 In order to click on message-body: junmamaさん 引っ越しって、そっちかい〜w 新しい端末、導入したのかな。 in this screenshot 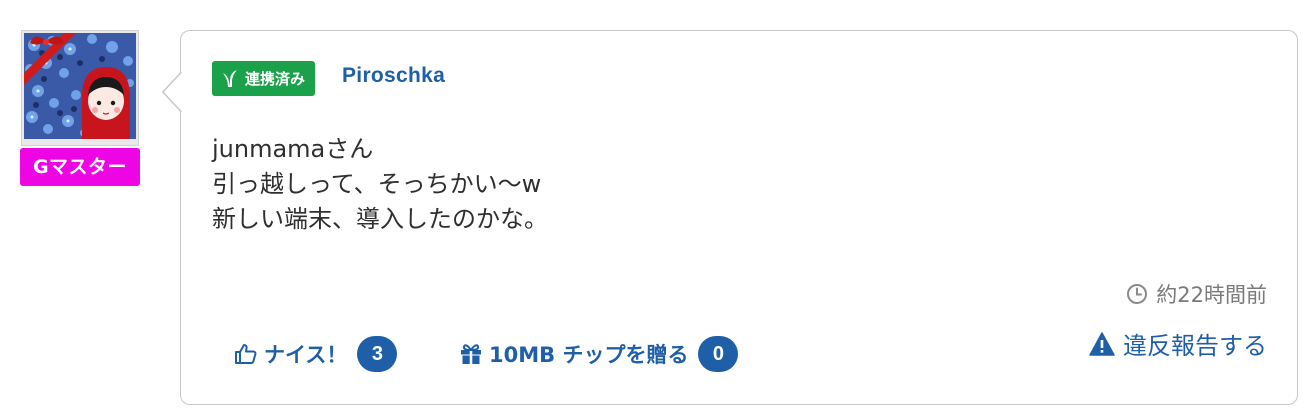, I will do `click(380, 184)`.